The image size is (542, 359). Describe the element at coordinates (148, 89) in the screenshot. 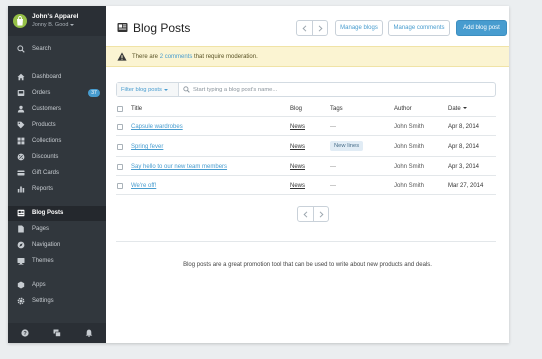

I see `filter-blog-posts-dropdown: Filter blog posts` at that location.